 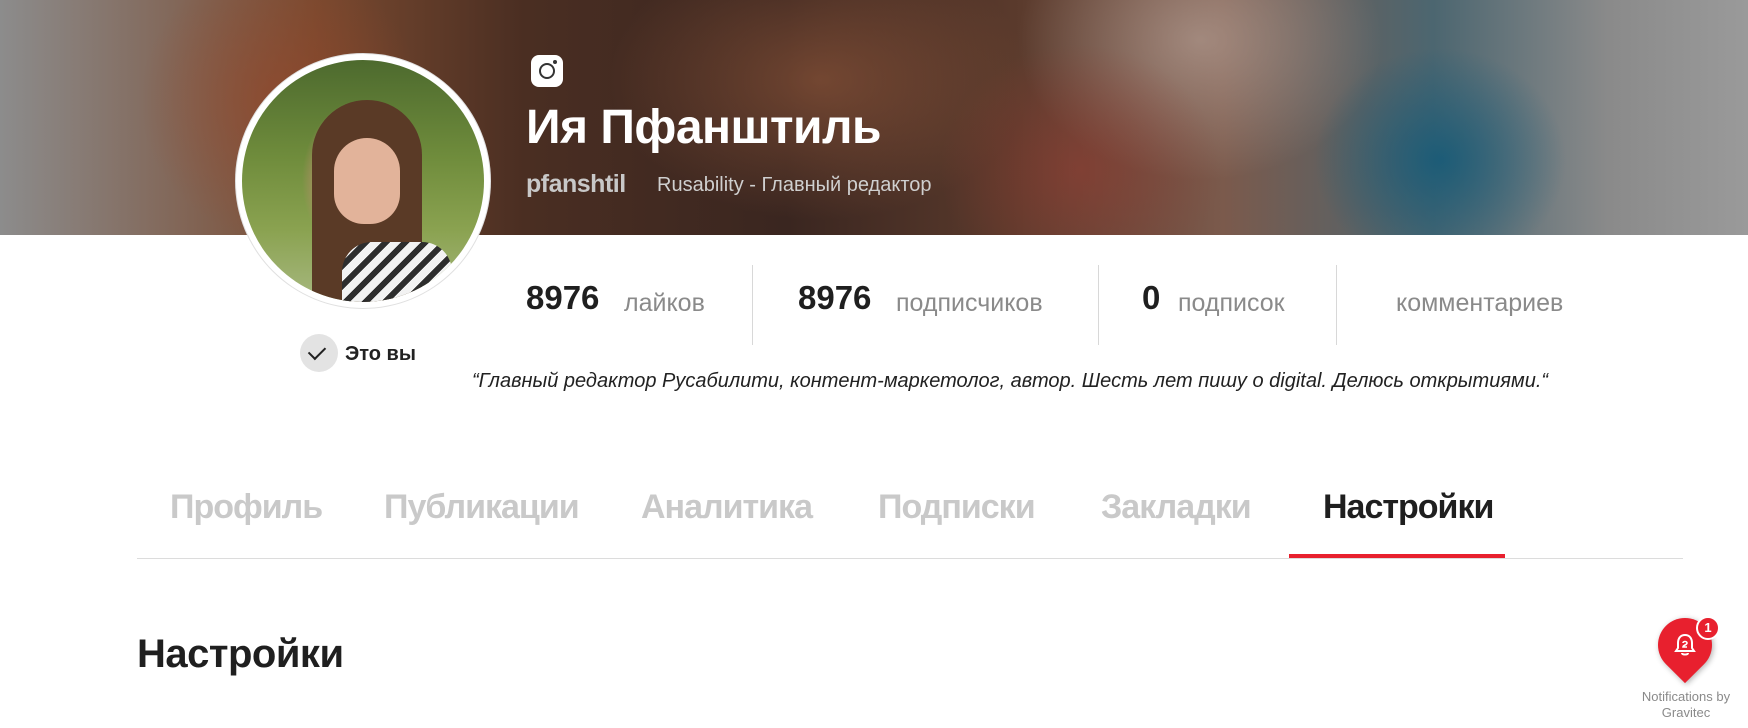 I want to click on tab-profile: Профиль, so click(x=246, y=507).